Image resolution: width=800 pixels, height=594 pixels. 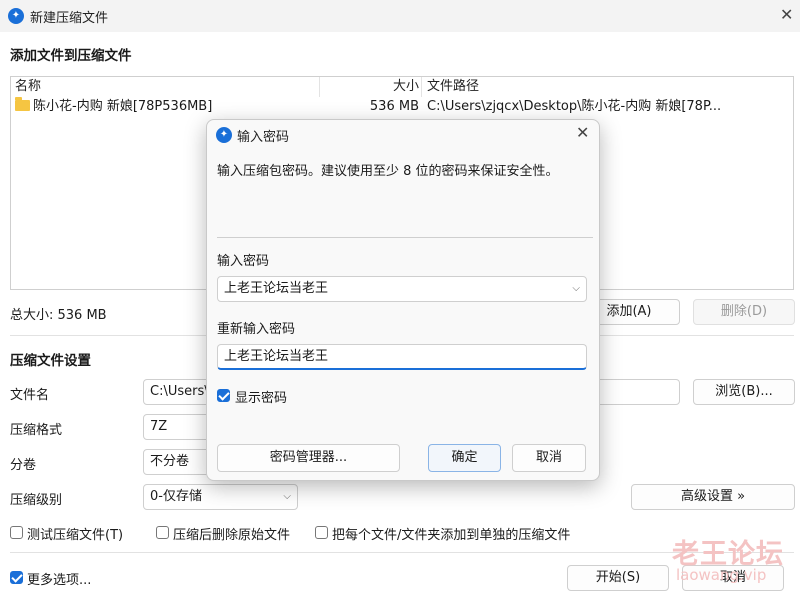 What do you see at coordinates (176, 496) in the screenshot?
I see `level-value: 0-仅存储` at bounding box center [176, 496].